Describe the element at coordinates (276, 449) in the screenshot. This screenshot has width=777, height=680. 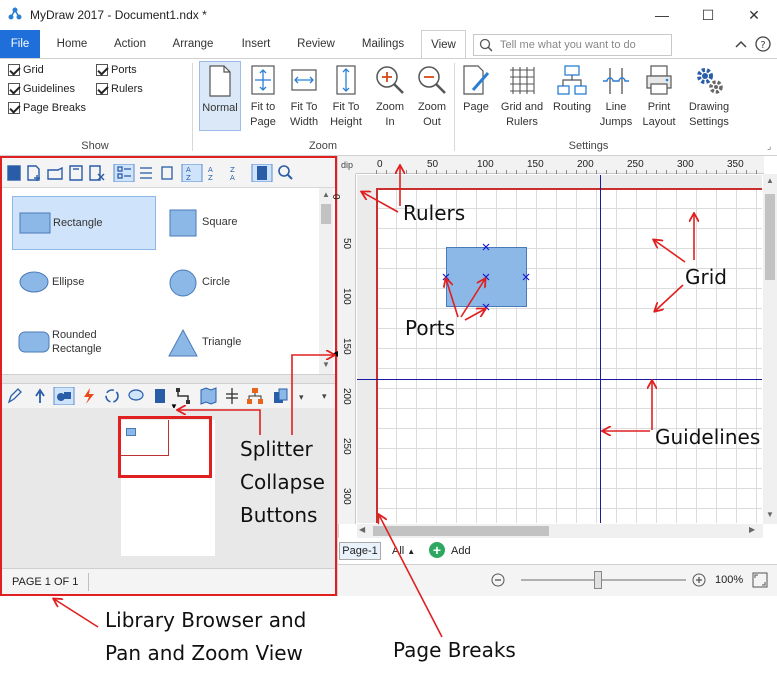
I see `annotation-splitter-1: Splitter` at that location.